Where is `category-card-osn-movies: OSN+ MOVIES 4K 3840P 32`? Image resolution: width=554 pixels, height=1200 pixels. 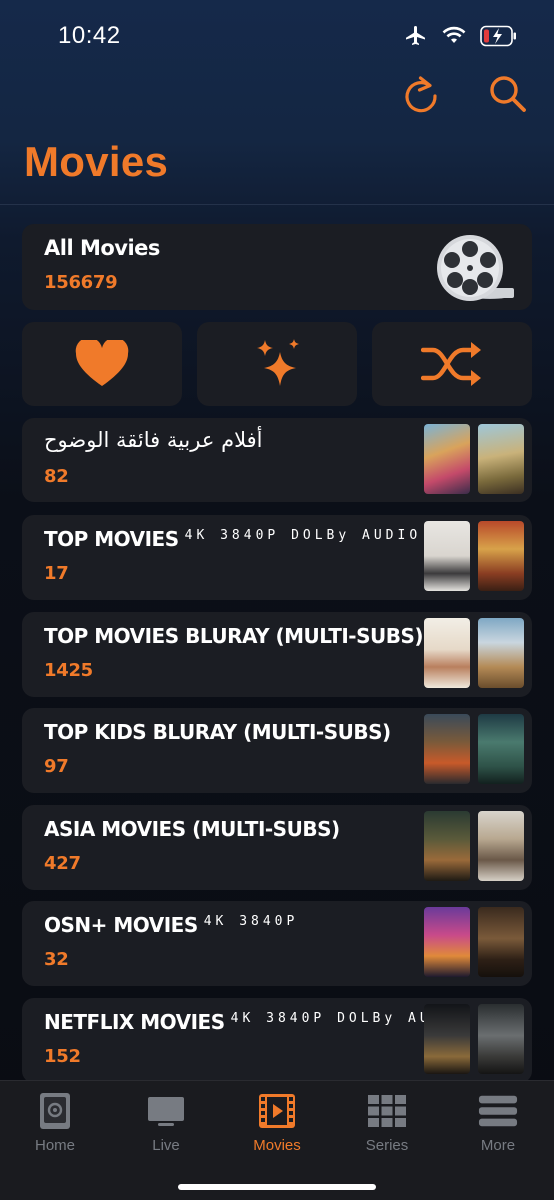 category-card-osn-movies: OSN+ MOVIES 4K 3840P 32 is located at coordinates (277, 943).